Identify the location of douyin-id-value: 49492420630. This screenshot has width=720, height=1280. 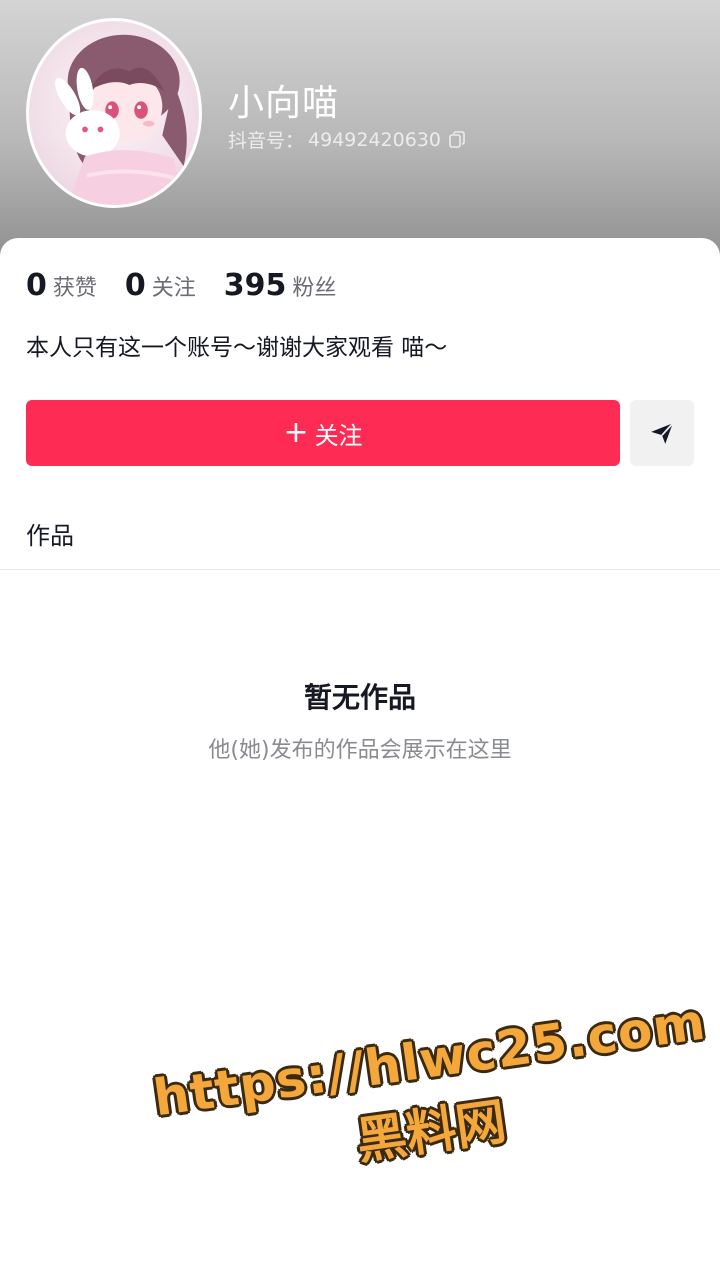
(374, 139).